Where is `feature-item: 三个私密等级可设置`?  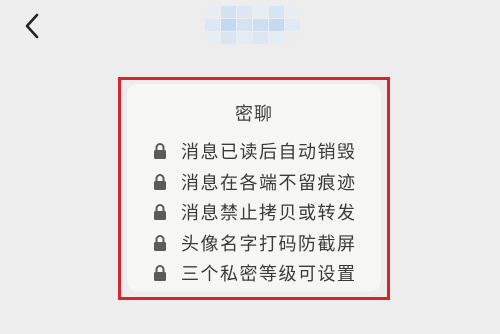 feature-item: 三个私密等级可设置 is located at coordinates (255, 273).